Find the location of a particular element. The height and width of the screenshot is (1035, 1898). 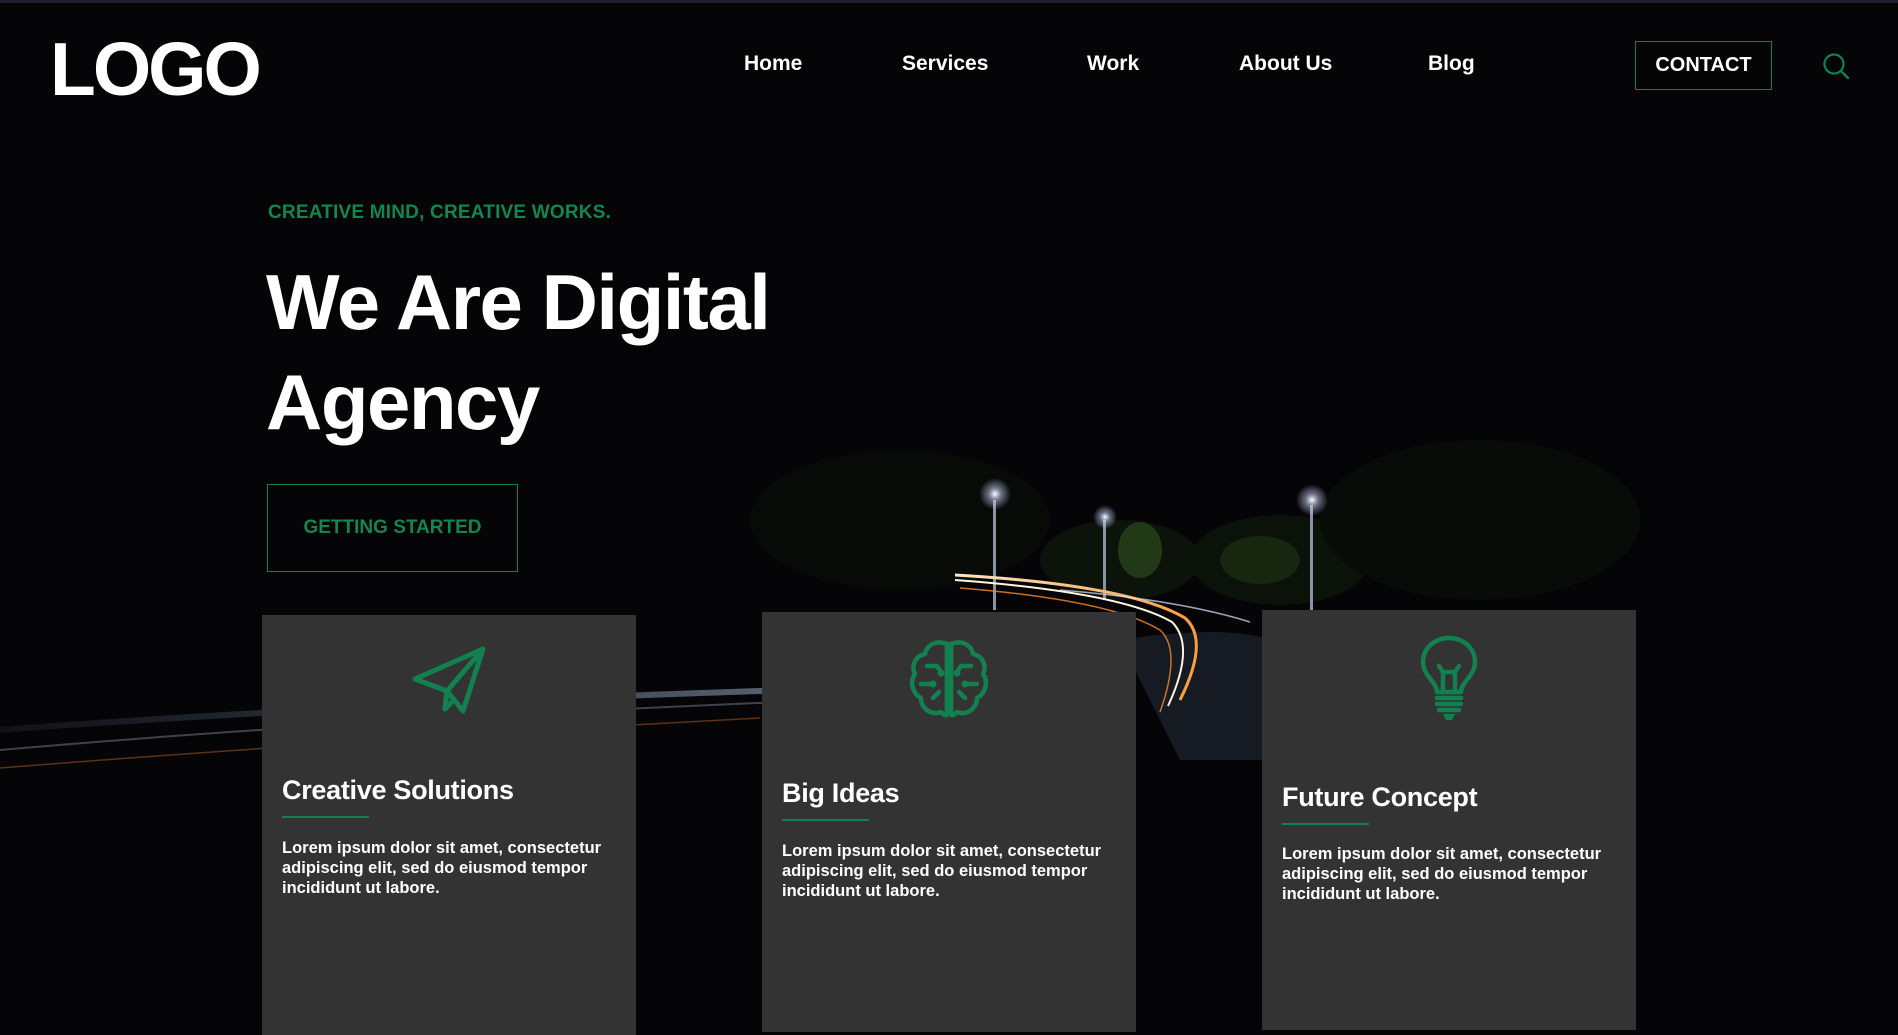

card-title: Big Ideas is located at coordinates (841, 793).